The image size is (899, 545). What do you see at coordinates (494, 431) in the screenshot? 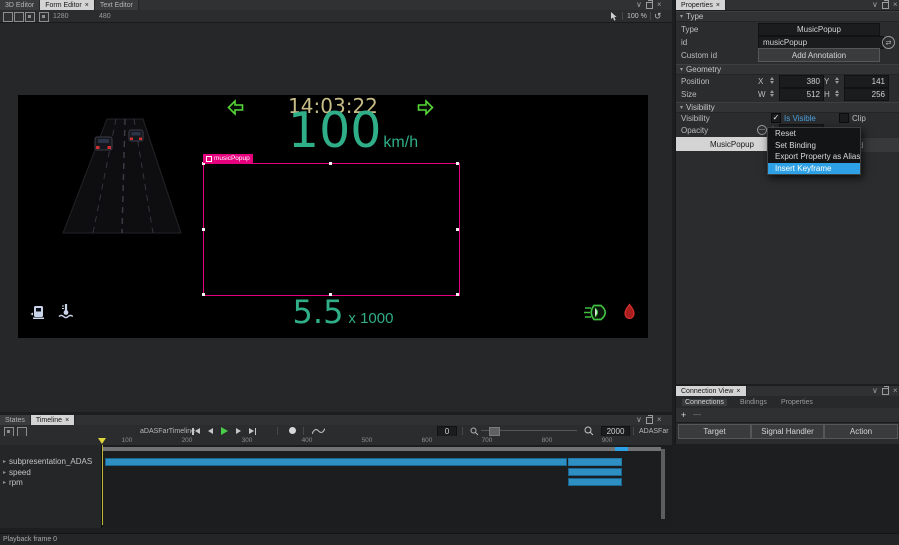
I see `slider-handle` at bounding box center [494, 431].